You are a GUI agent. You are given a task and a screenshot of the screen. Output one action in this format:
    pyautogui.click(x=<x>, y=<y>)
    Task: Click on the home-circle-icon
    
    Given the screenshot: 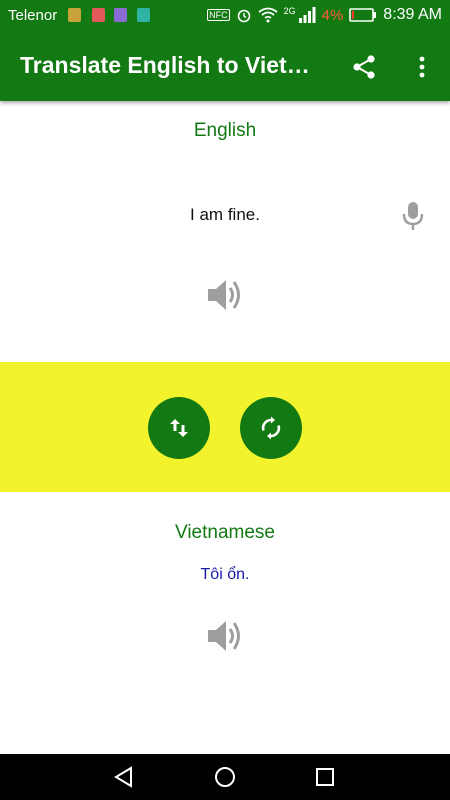 What is the action you would take?
    pyautogui.click(x=225, y=777)
    